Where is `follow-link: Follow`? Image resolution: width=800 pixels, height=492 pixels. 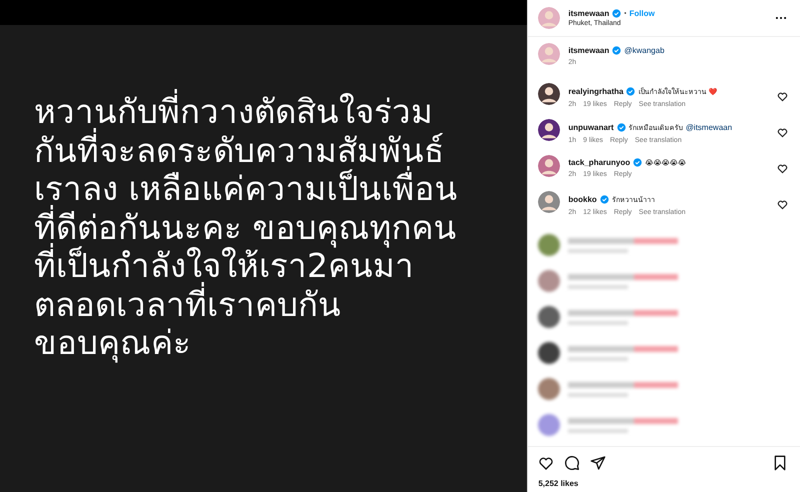 follow-link: Follow is located at coordinates (642, 13).